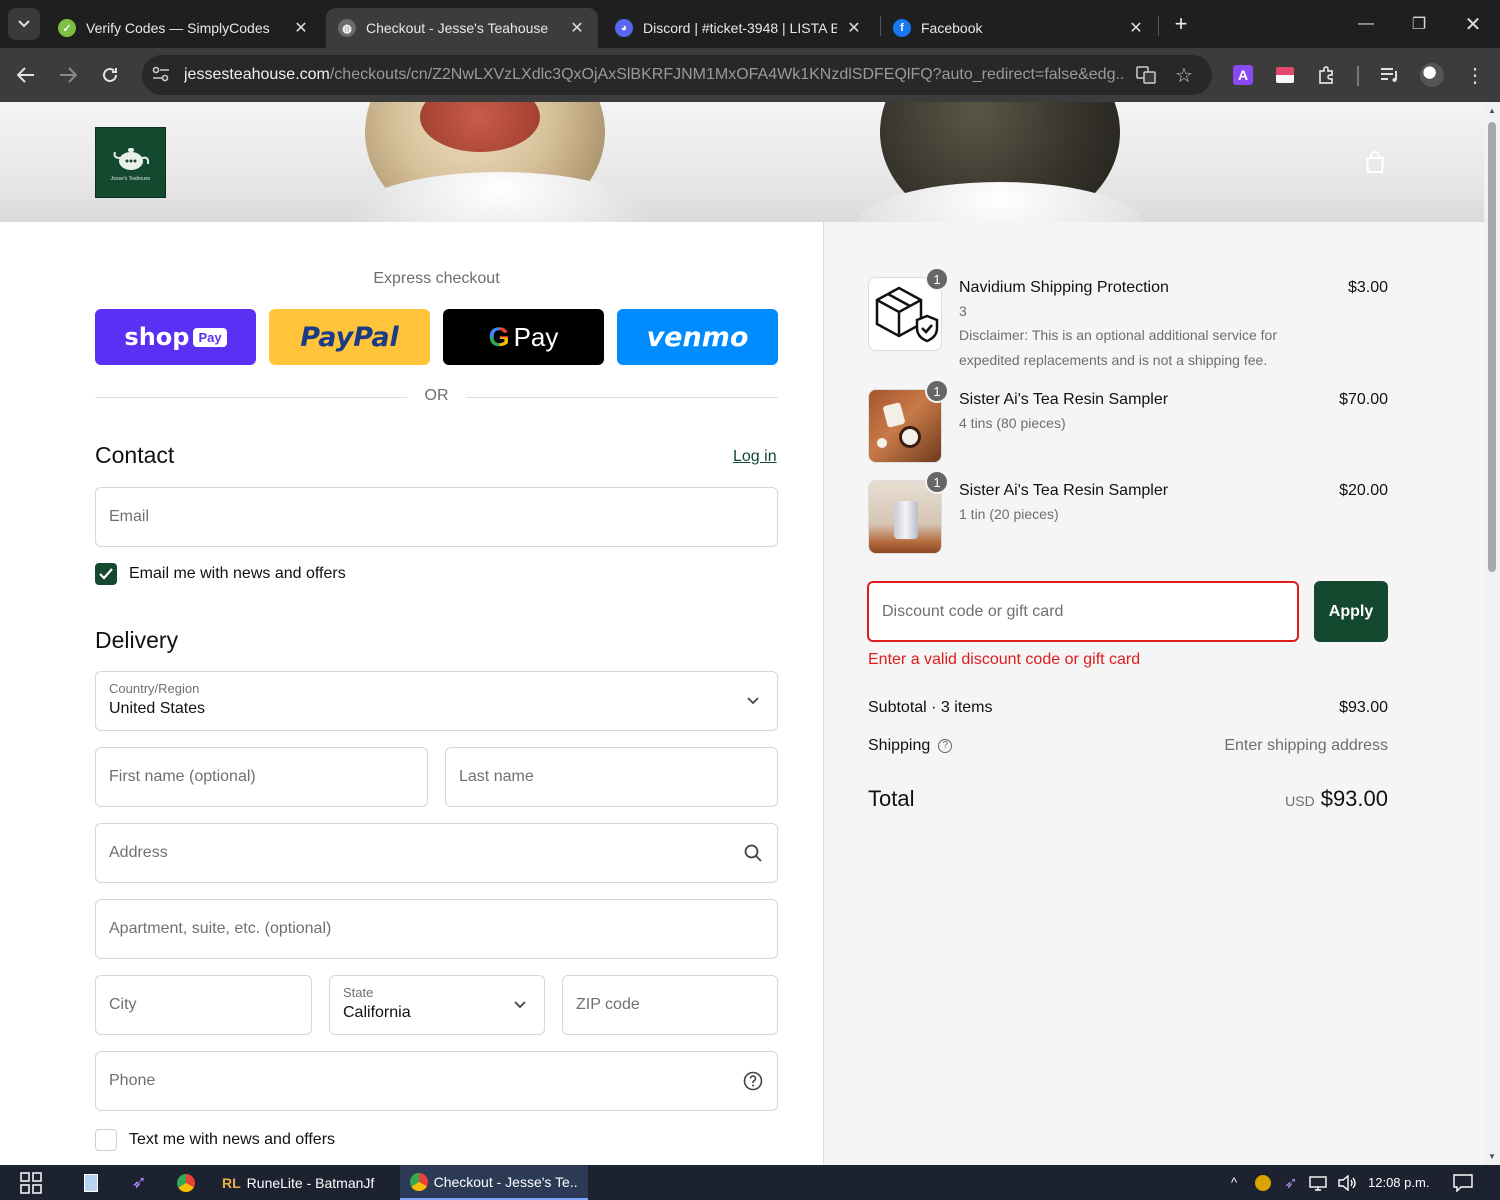  I want to click on restore-button: ❐, so click(1419, 24).